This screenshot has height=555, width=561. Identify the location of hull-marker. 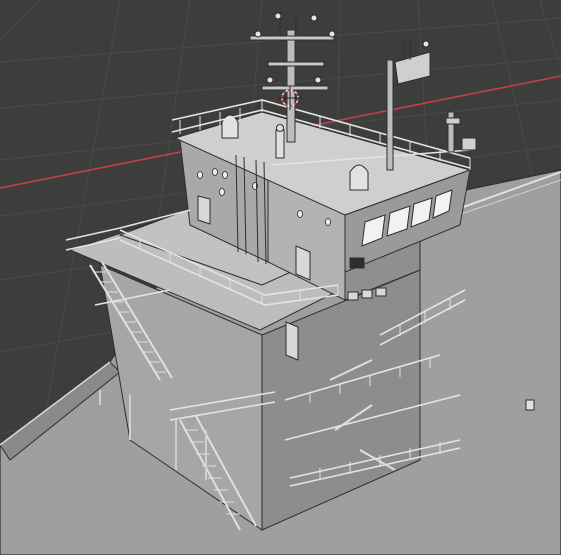
(530, 405).